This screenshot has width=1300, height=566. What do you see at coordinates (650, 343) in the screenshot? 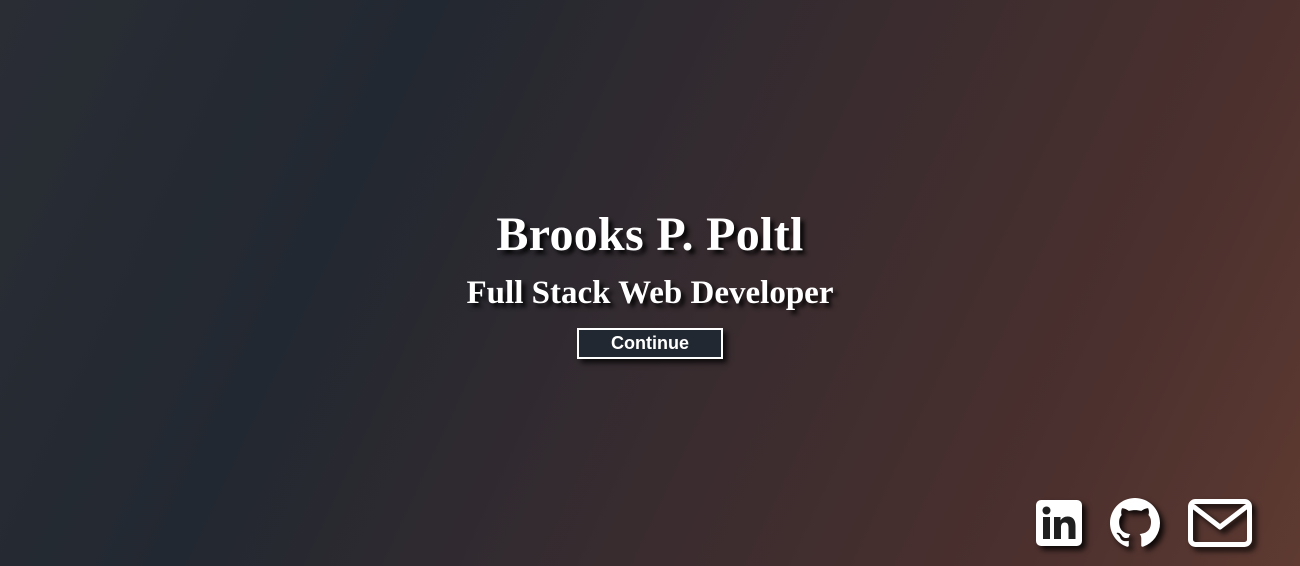
I see `continue-button: Continue` at bounding box center [650, 343].